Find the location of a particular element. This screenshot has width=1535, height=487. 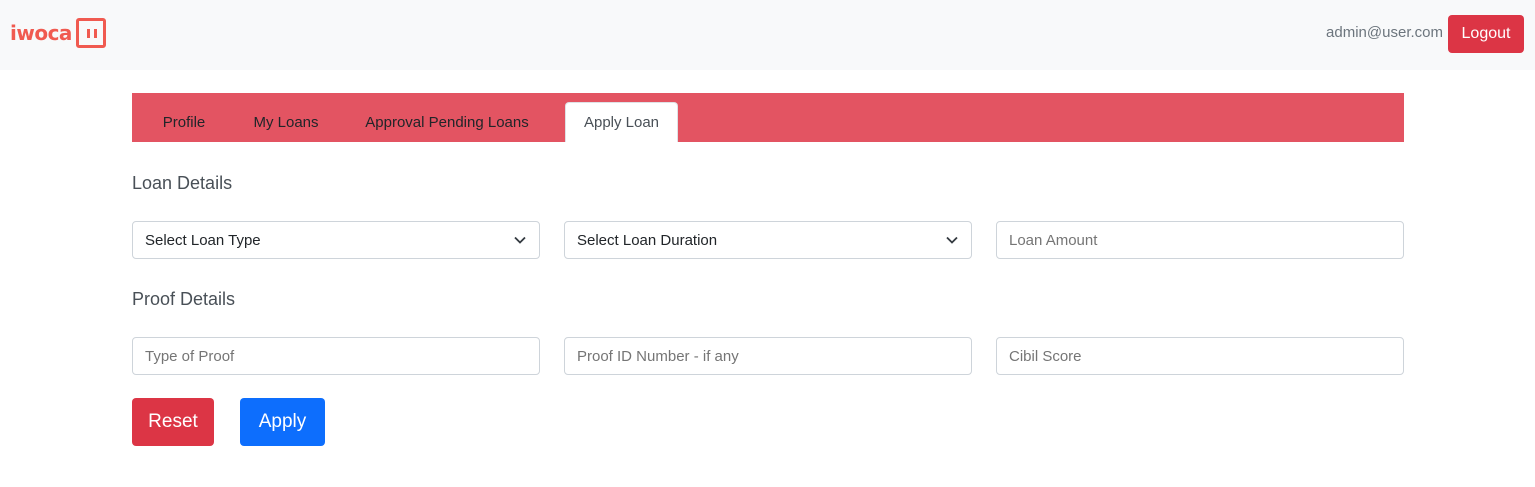

proof-id-placeholder: Proof ID Number - if any is located at coordinates (658, 356).